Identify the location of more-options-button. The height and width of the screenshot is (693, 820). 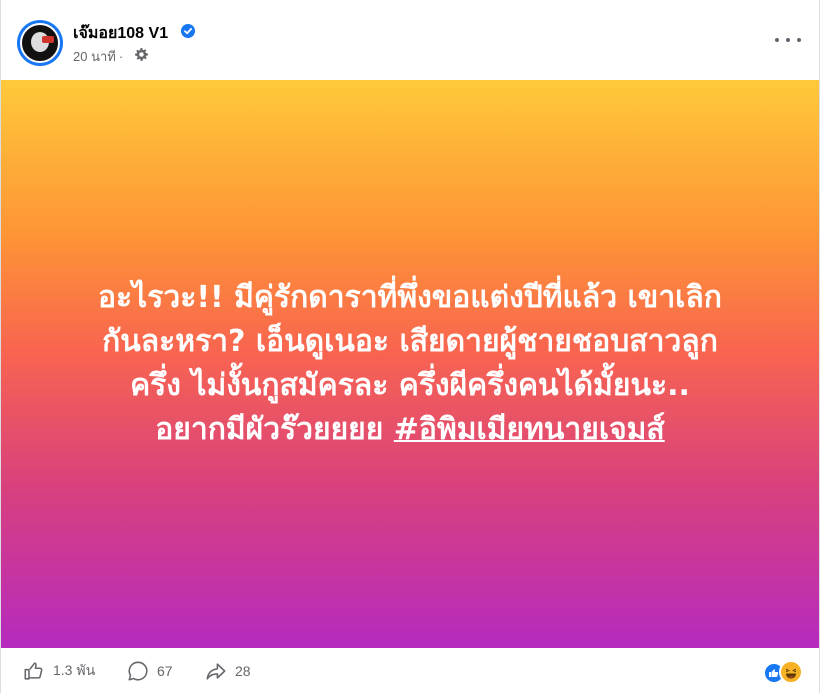
(788, 40).